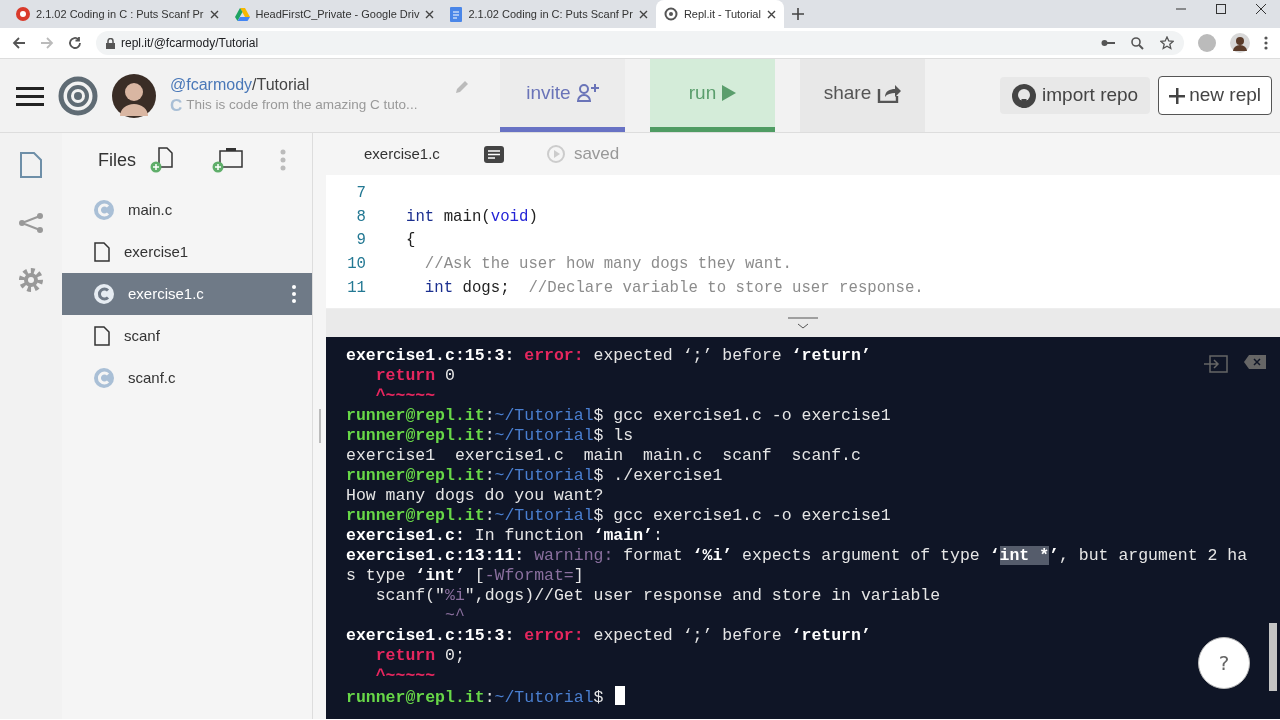 The height and width of the screenshot is (720, 1280). I want to click on browser-tab: 2.1.02 Coding in C: Puts Scanf Pr, so click(549, 14).